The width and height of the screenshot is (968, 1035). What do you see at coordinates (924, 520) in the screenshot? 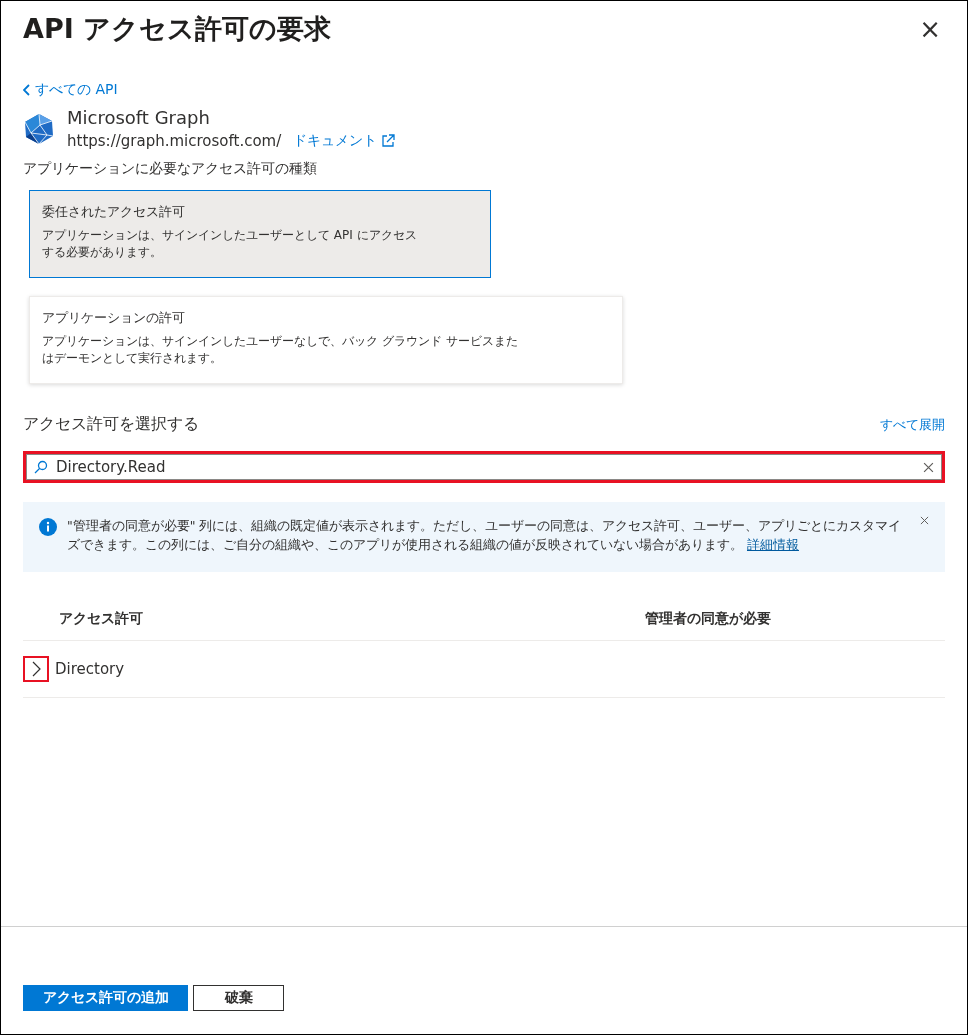
I see `dismiss-icon` at bounding box center [924, 520].